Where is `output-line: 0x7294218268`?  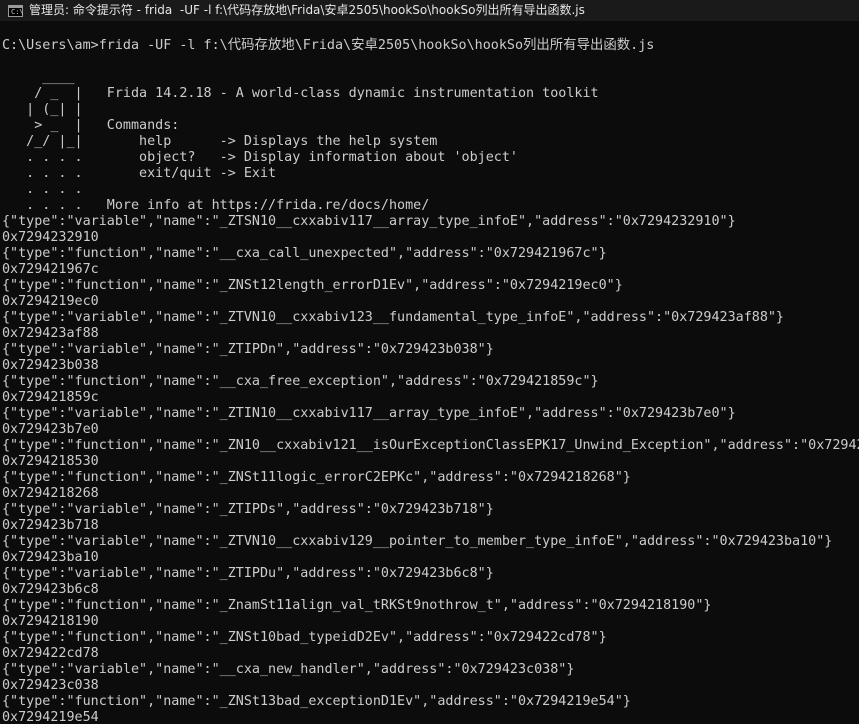 output-line: 0x7294218268 is located at coordinates (50, 493).